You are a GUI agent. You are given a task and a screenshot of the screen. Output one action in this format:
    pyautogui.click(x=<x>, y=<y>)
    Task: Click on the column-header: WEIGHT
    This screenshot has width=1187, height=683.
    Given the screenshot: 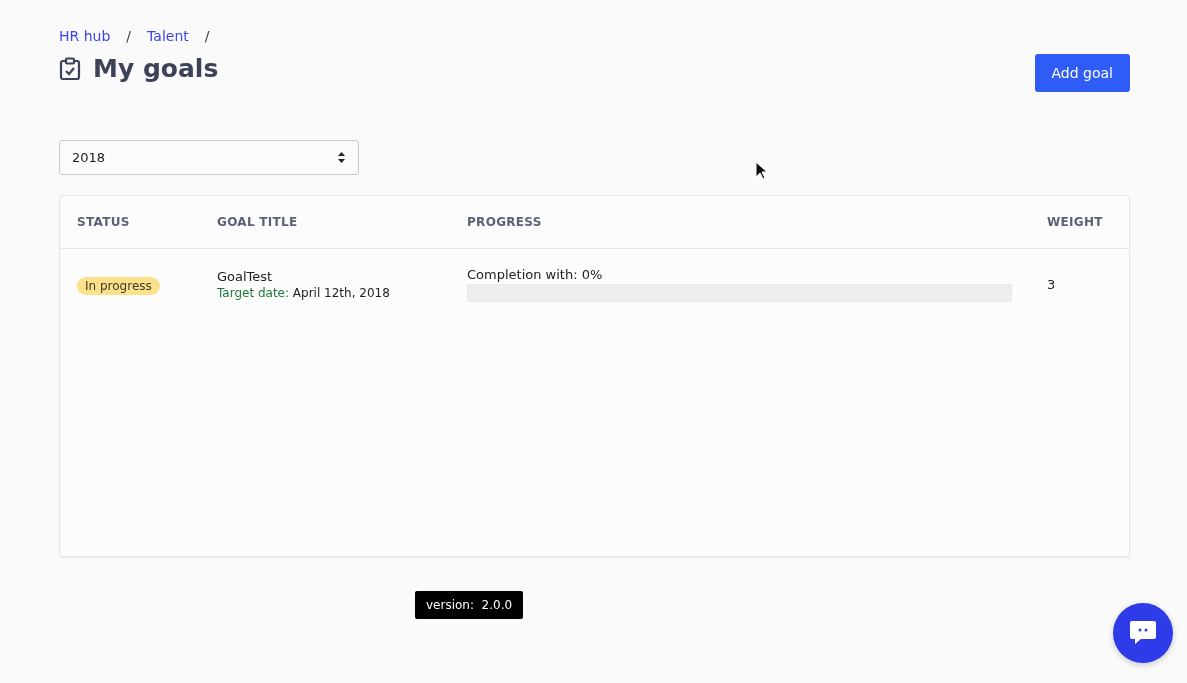 What is the action you would take?
    pyautogui.click(x=1075, y=222)
    